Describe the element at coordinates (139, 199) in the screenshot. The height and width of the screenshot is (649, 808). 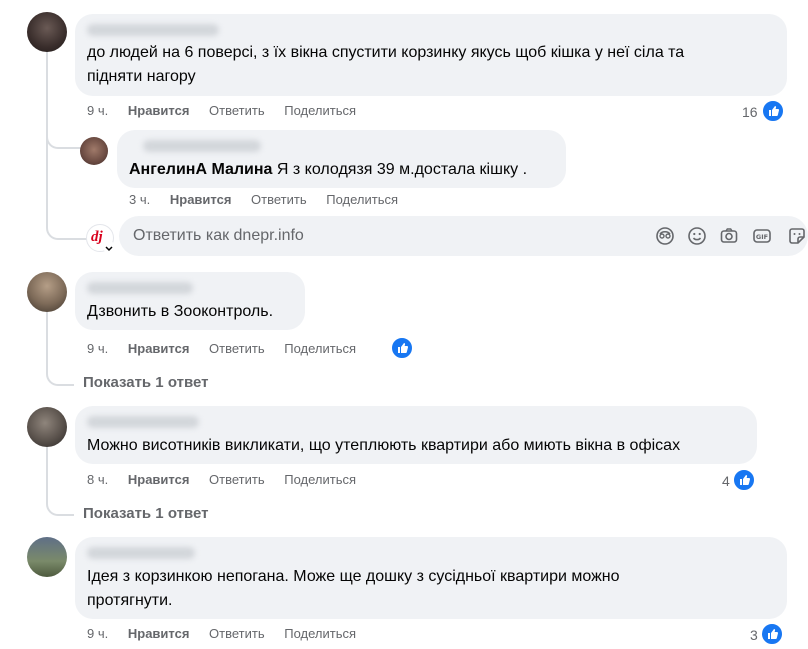
I see `timestamp: 3 ч.` at that location.